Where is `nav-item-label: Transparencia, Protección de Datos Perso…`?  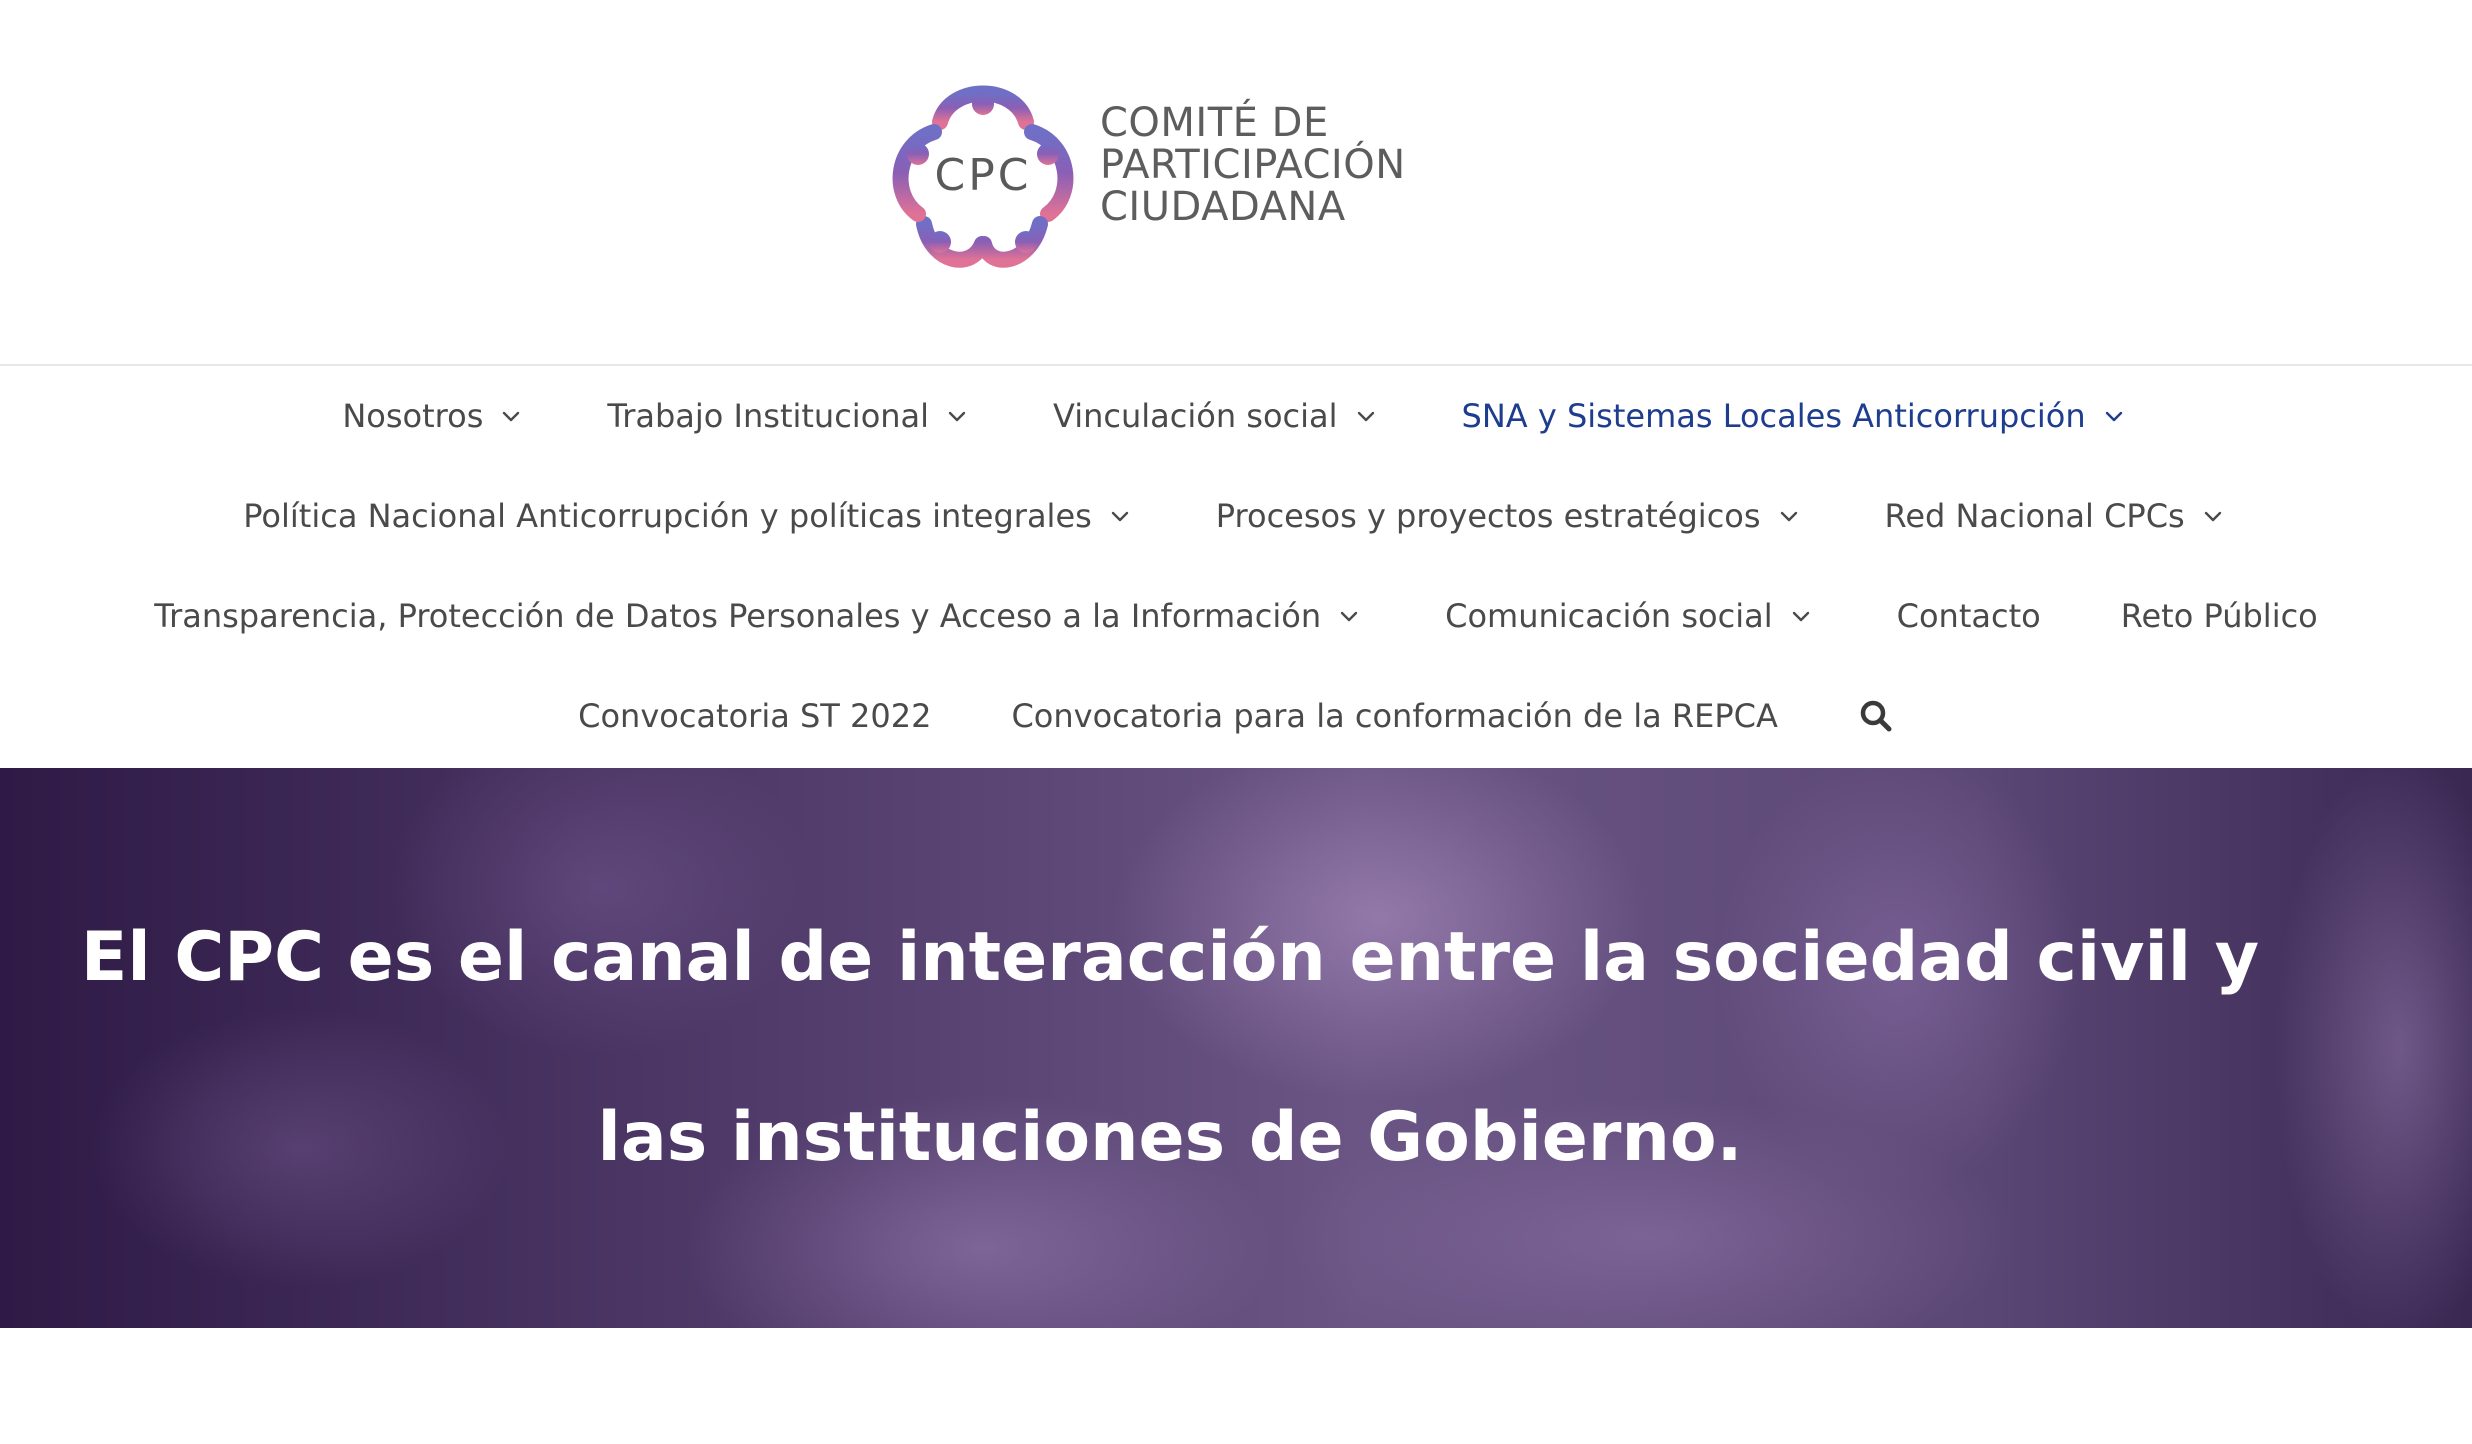
nav-item-label: Transparencia, Protección de Datos Perso… is located at coordinates (738, 616).